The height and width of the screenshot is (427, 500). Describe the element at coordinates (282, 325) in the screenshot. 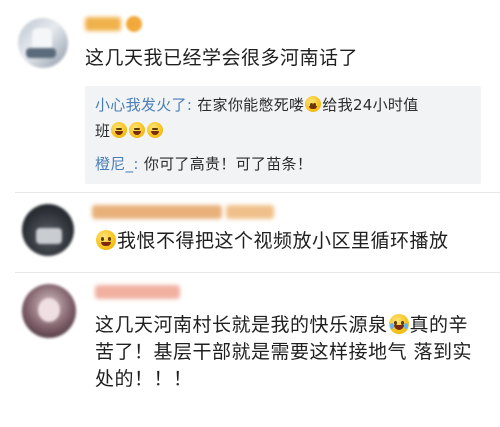

I see `comment-text-line: 这几天河南村长就是我的快乐源泉 真的辛` at that location.